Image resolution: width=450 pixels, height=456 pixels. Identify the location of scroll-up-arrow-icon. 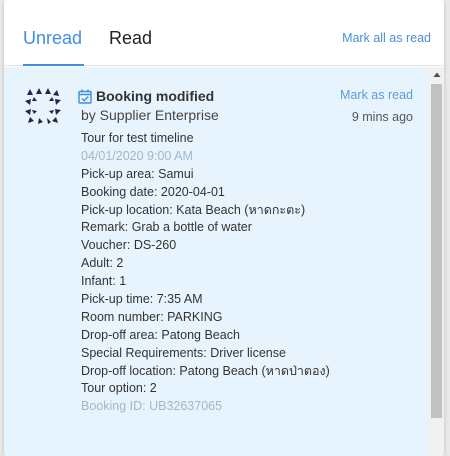
(436, 74).